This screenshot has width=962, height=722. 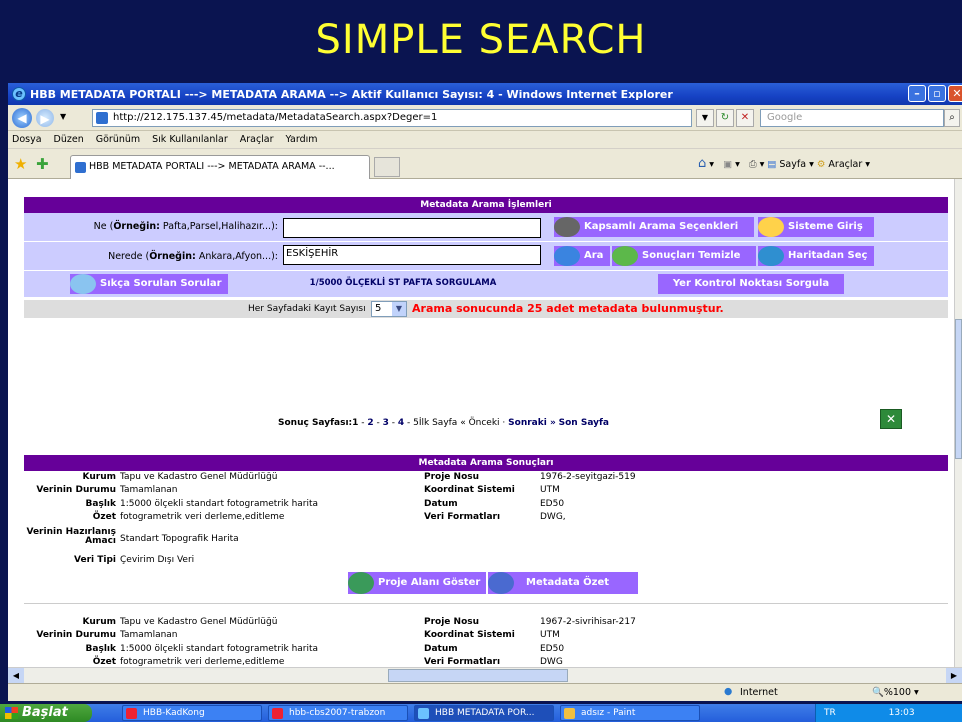 What do you see at coordinates (412, 228) in the screenshot?
I see `what-input` at bounding box center [412, 228].